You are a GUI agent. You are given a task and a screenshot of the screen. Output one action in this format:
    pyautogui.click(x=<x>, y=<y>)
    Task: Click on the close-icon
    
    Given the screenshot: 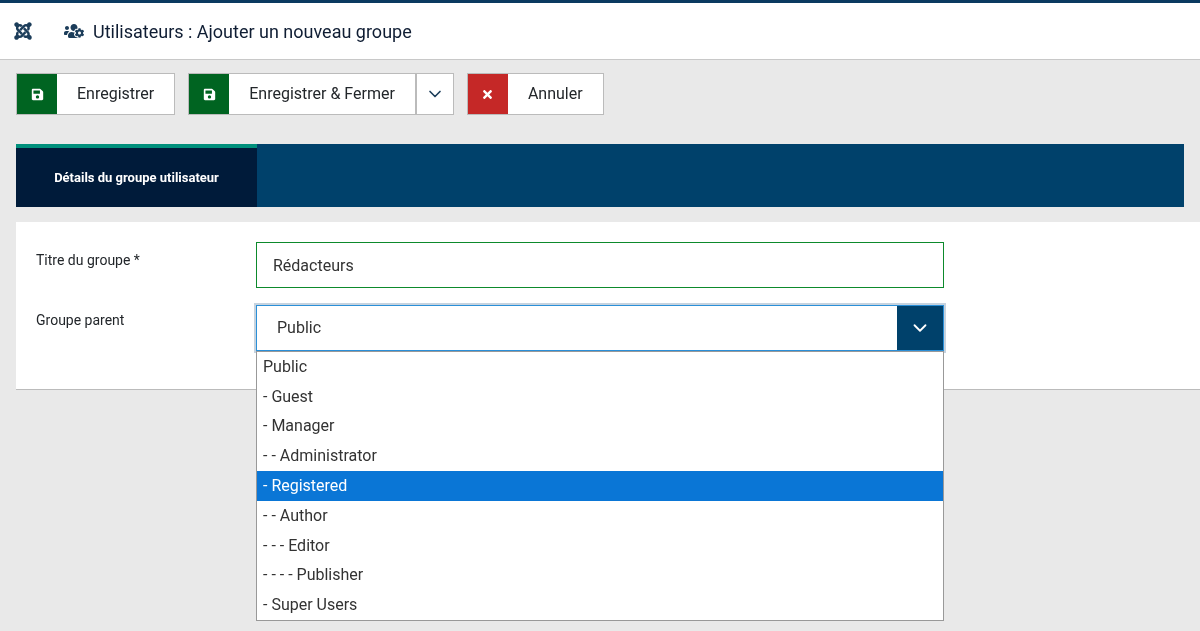 What is the action you would take?
    pyautogui.click(x=488, y=94)
    